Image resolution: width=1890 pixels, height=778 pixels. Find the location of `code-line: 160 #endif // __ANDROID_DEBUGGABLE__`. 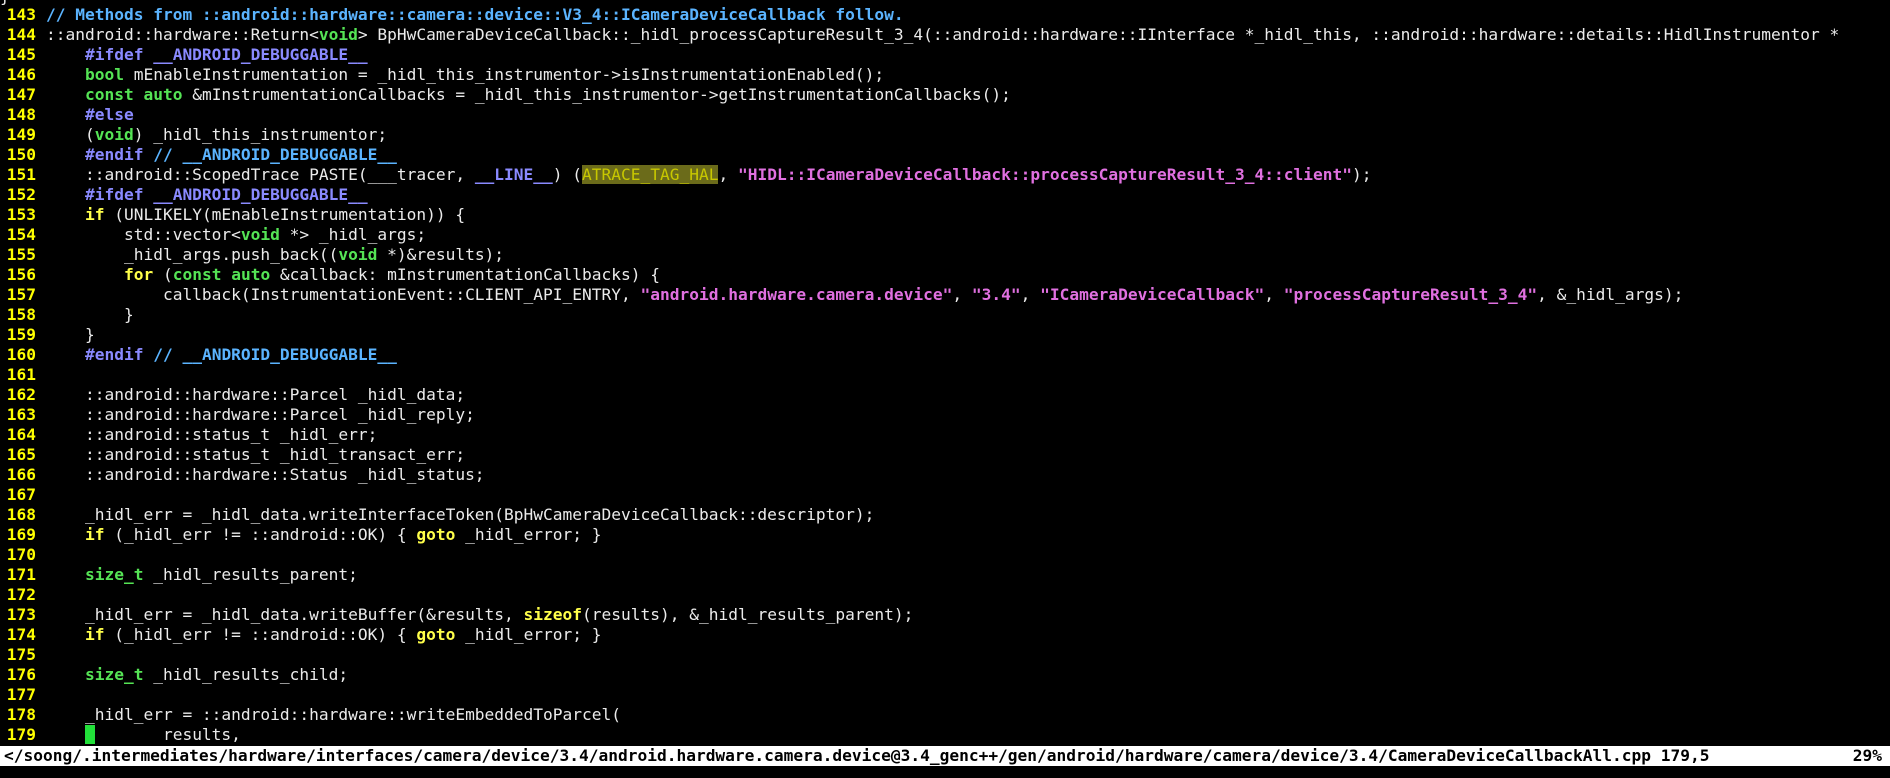

code-line: 160 #endif // __ANDROID_DEBUGGABLE__ is located at coordinates (945, 355).